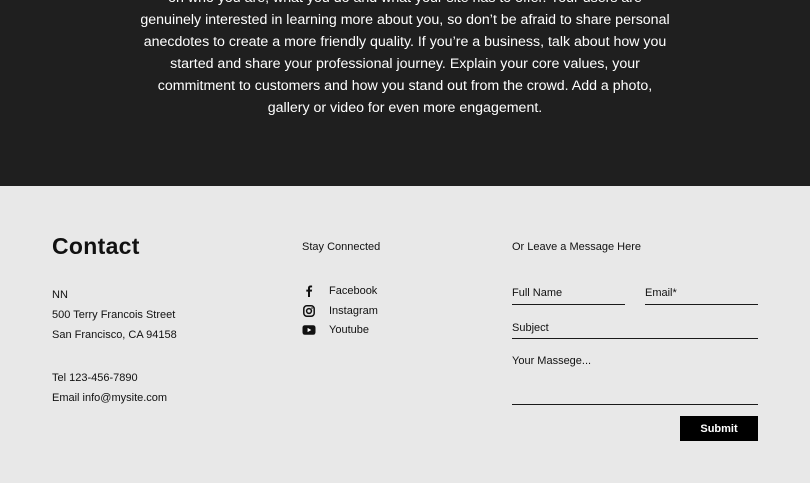 The width and height of the screenshot is (810, 483). Describe the element at coordinates (661, 293) in the screenshot. I see `email-placeholder: Email*` at that location.